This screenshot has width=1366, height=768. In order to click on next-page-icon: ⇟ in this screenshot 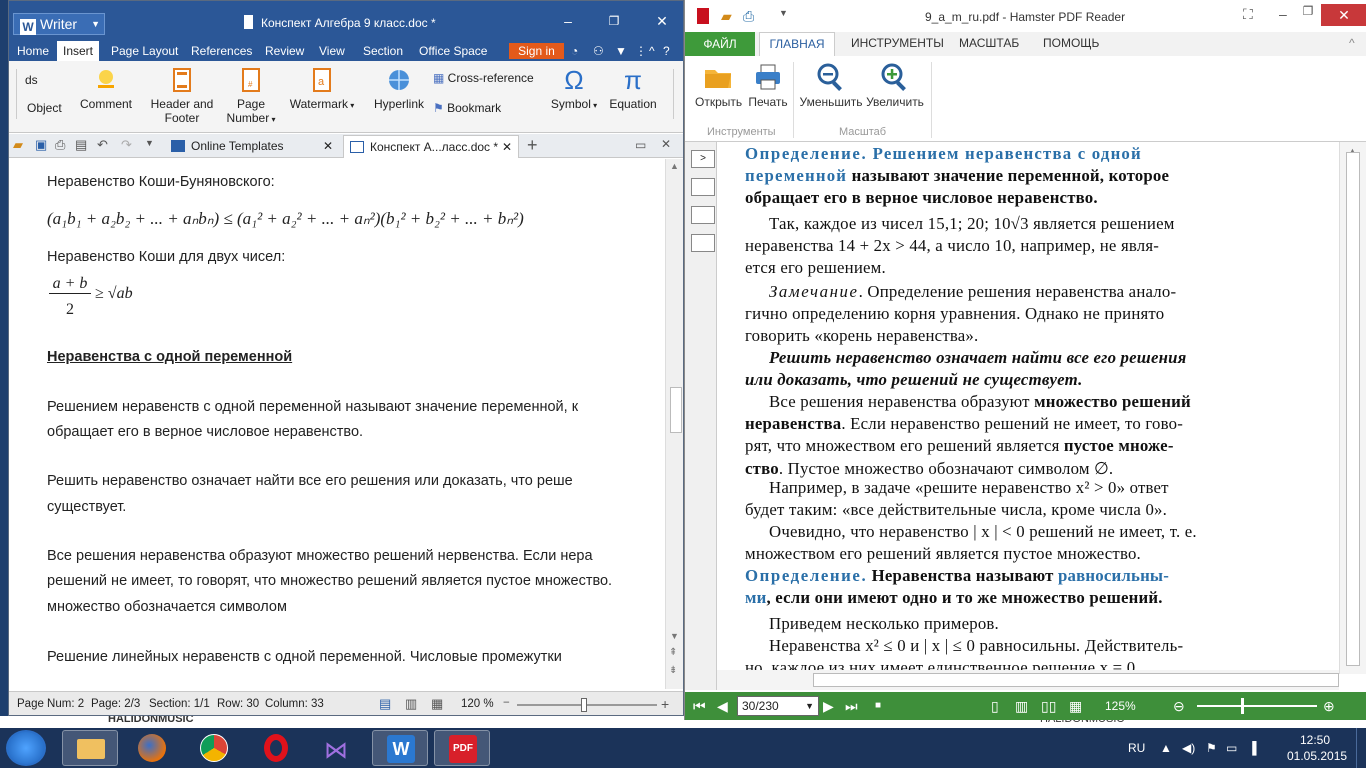, I will do `click(673, 670)`.